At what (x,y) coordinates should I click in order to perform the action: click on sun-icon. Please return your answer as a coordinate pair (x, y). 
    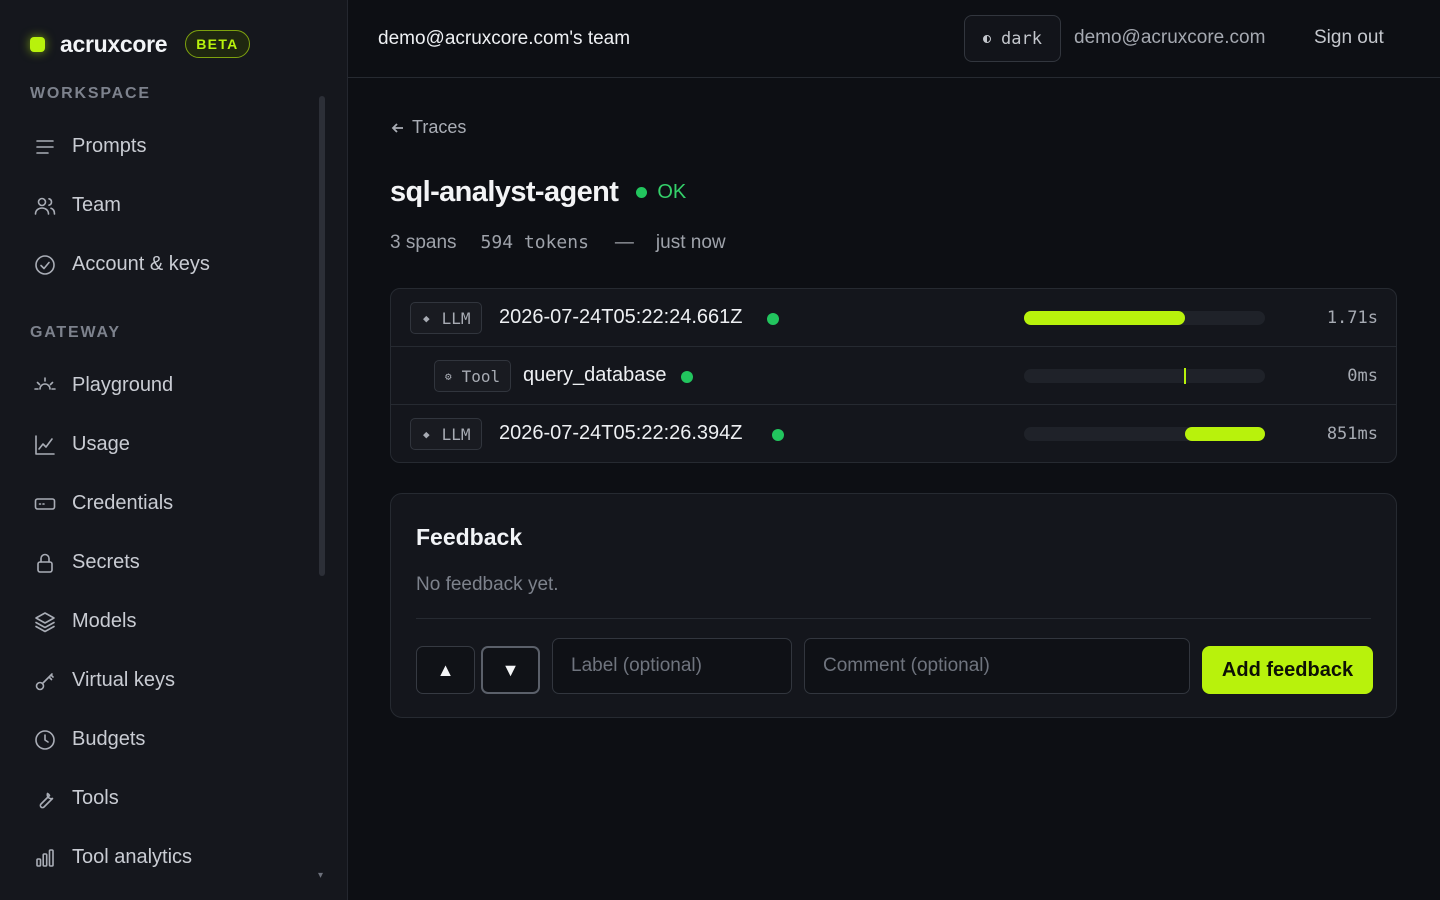
    Looking at the image, I should click on (45, 383).